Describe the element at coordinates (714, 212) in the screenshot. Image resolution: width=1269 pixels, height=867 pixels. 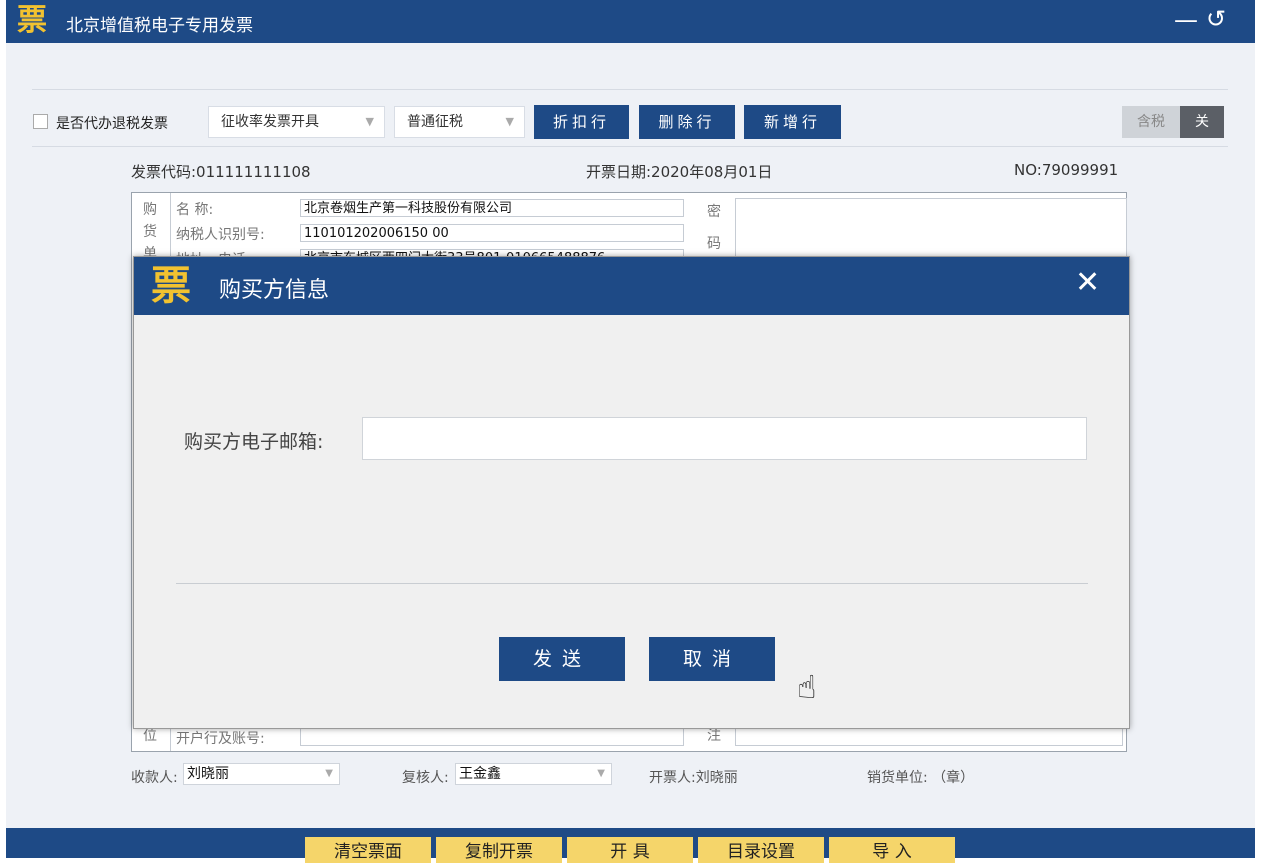
I see `password-label: 密` at that location.